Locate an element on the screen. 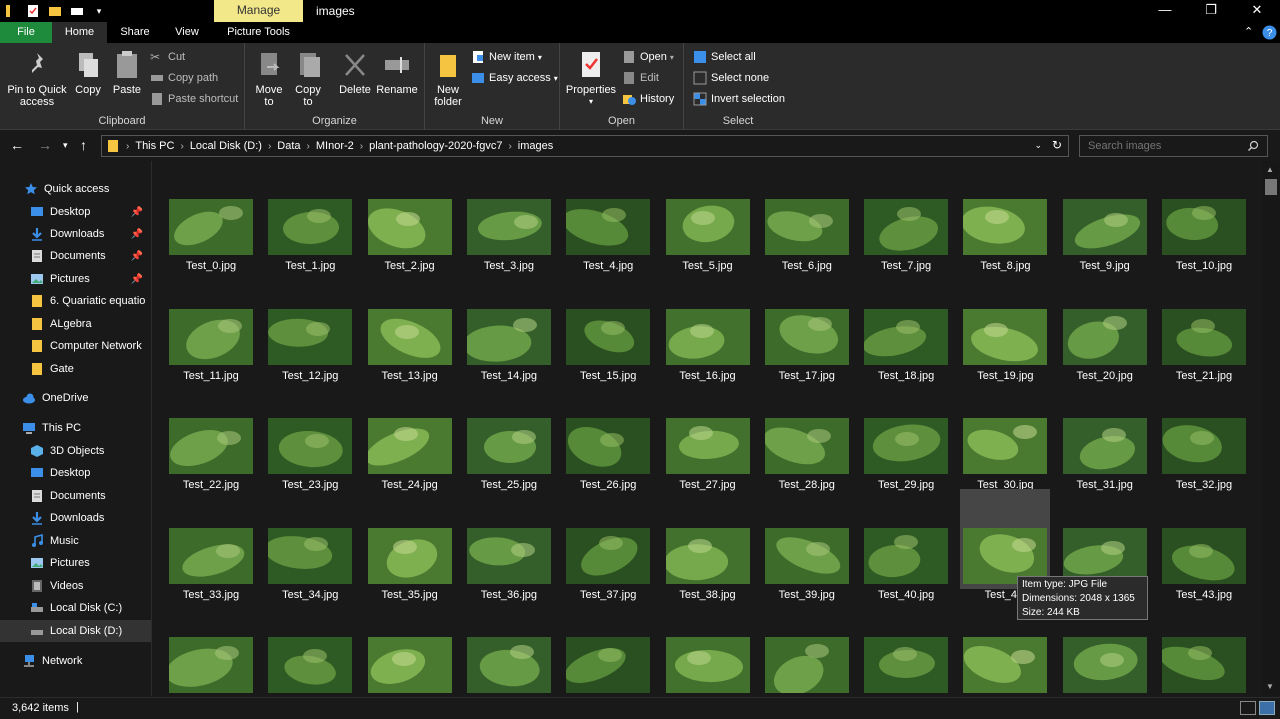 This screenshot has width=1280, height=719. file-tile: Test_43.jpg is located at coordinates (1204, 545).